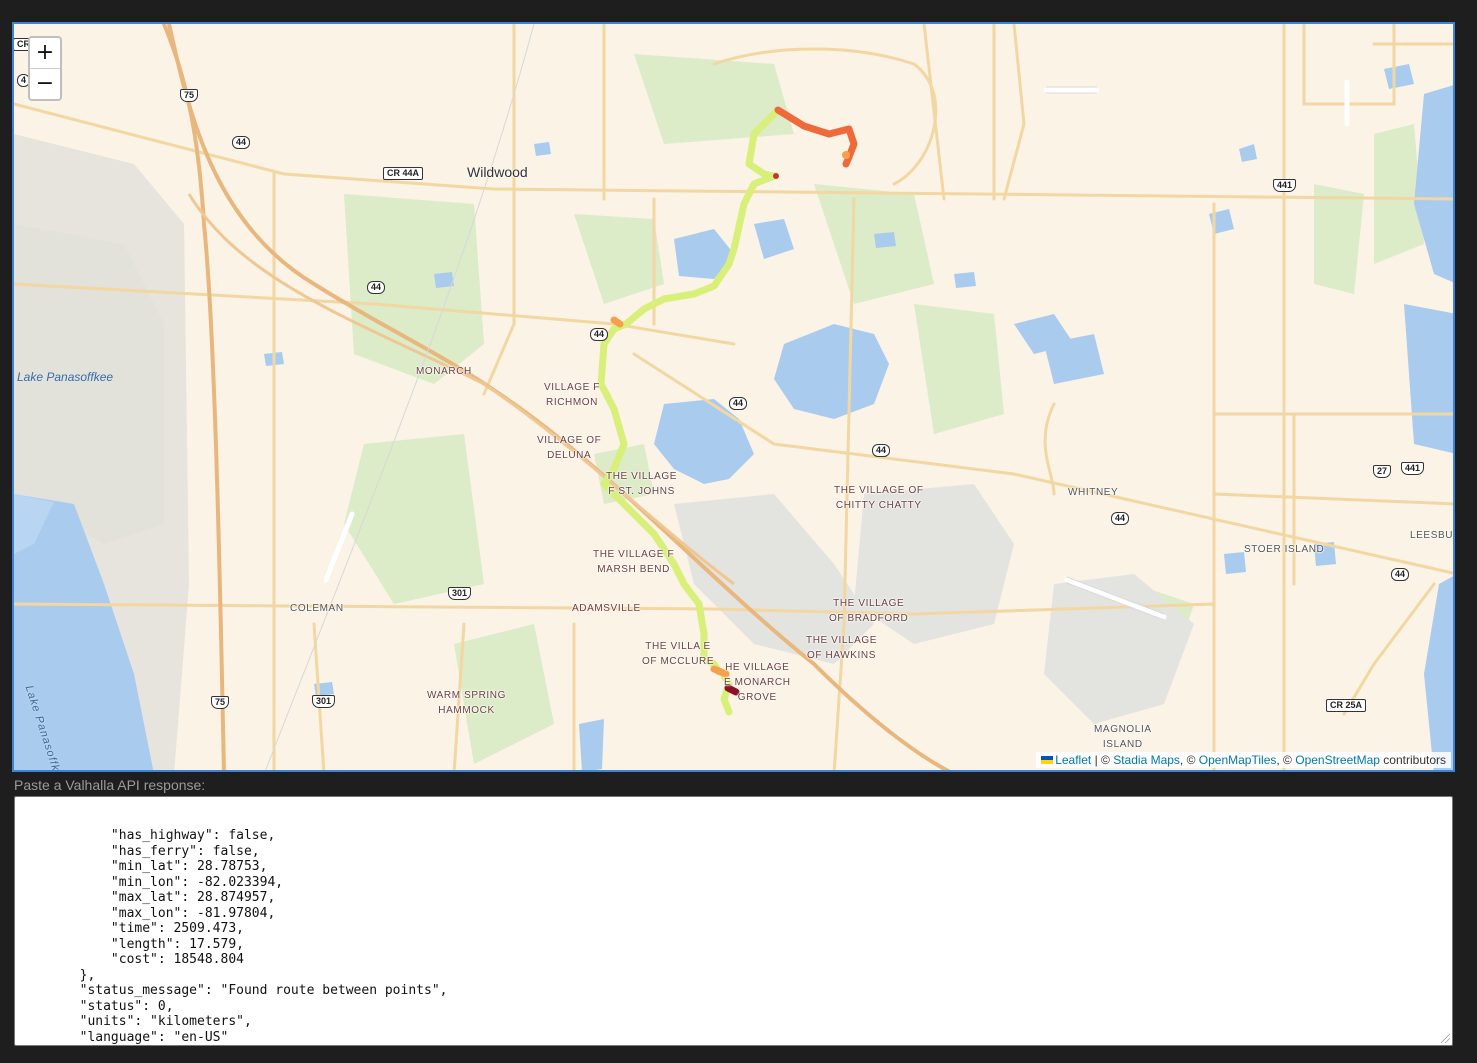  I want to click on json-line: "status": 0,, so click(95, 1006).